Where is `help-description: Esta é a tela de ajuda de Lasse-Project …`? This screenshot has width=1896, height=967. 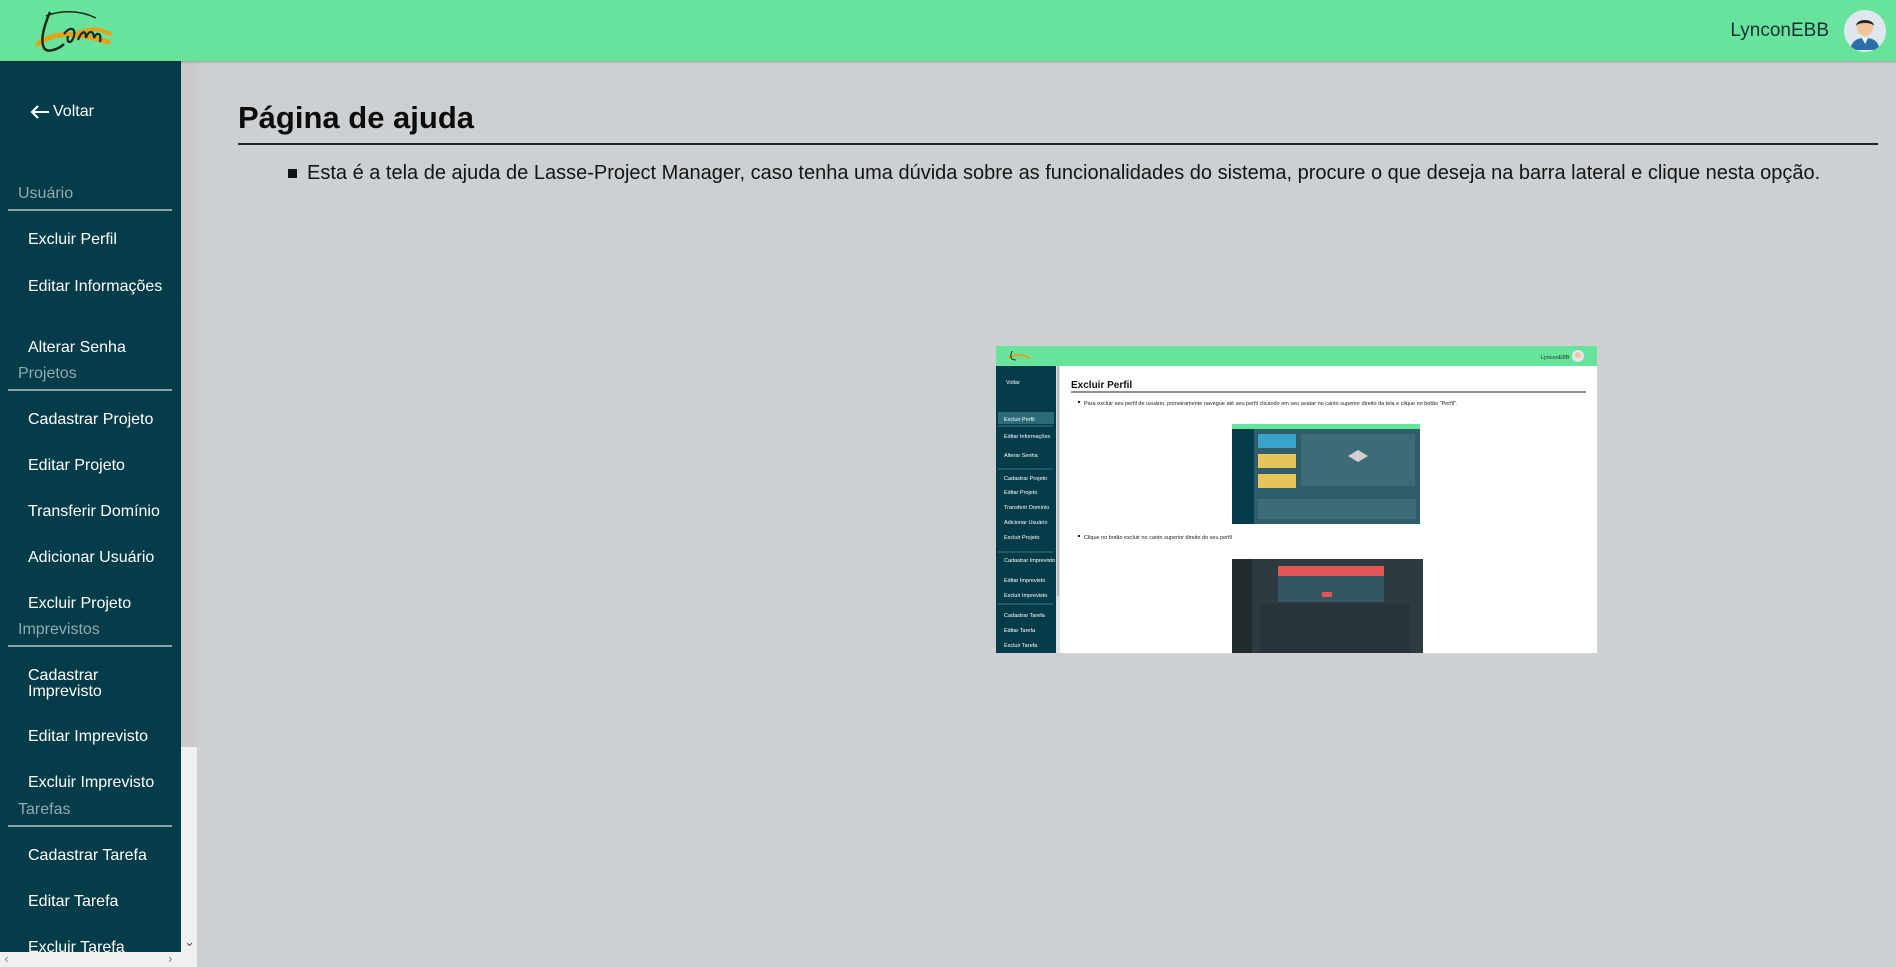
help-description: Esta é a tela de ajuda de Lasse-Project … is located at coordinates (1054, 173).